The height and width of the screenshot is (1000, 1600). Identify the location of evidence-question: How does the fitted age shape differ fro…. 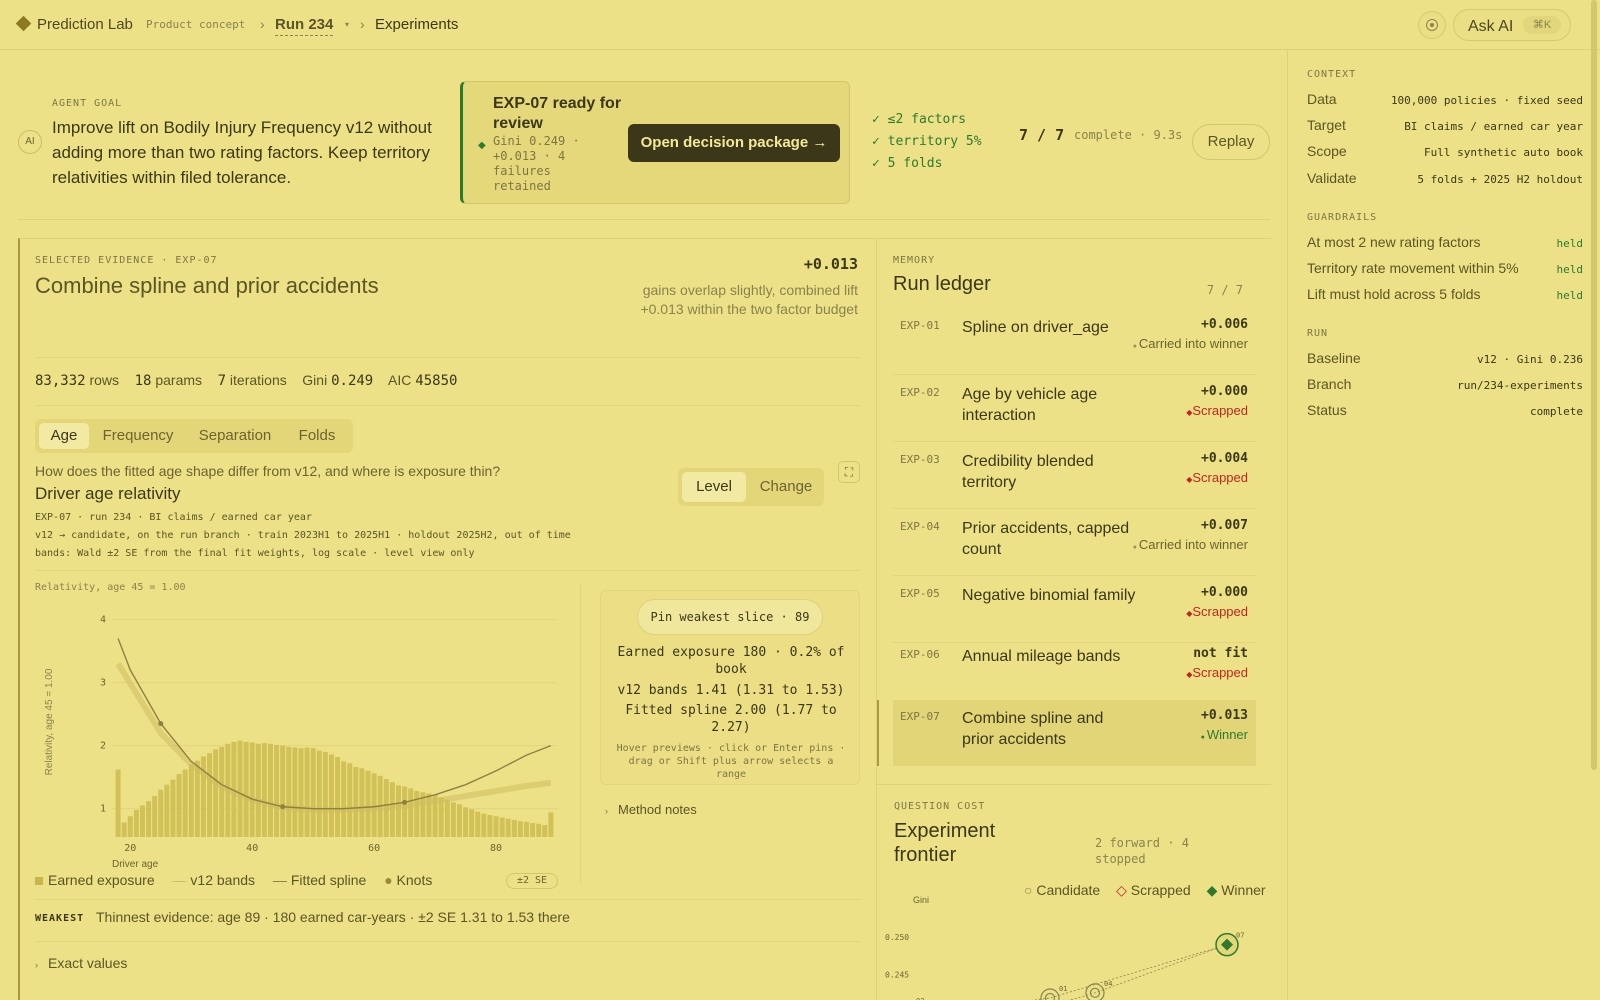
(268, 471).